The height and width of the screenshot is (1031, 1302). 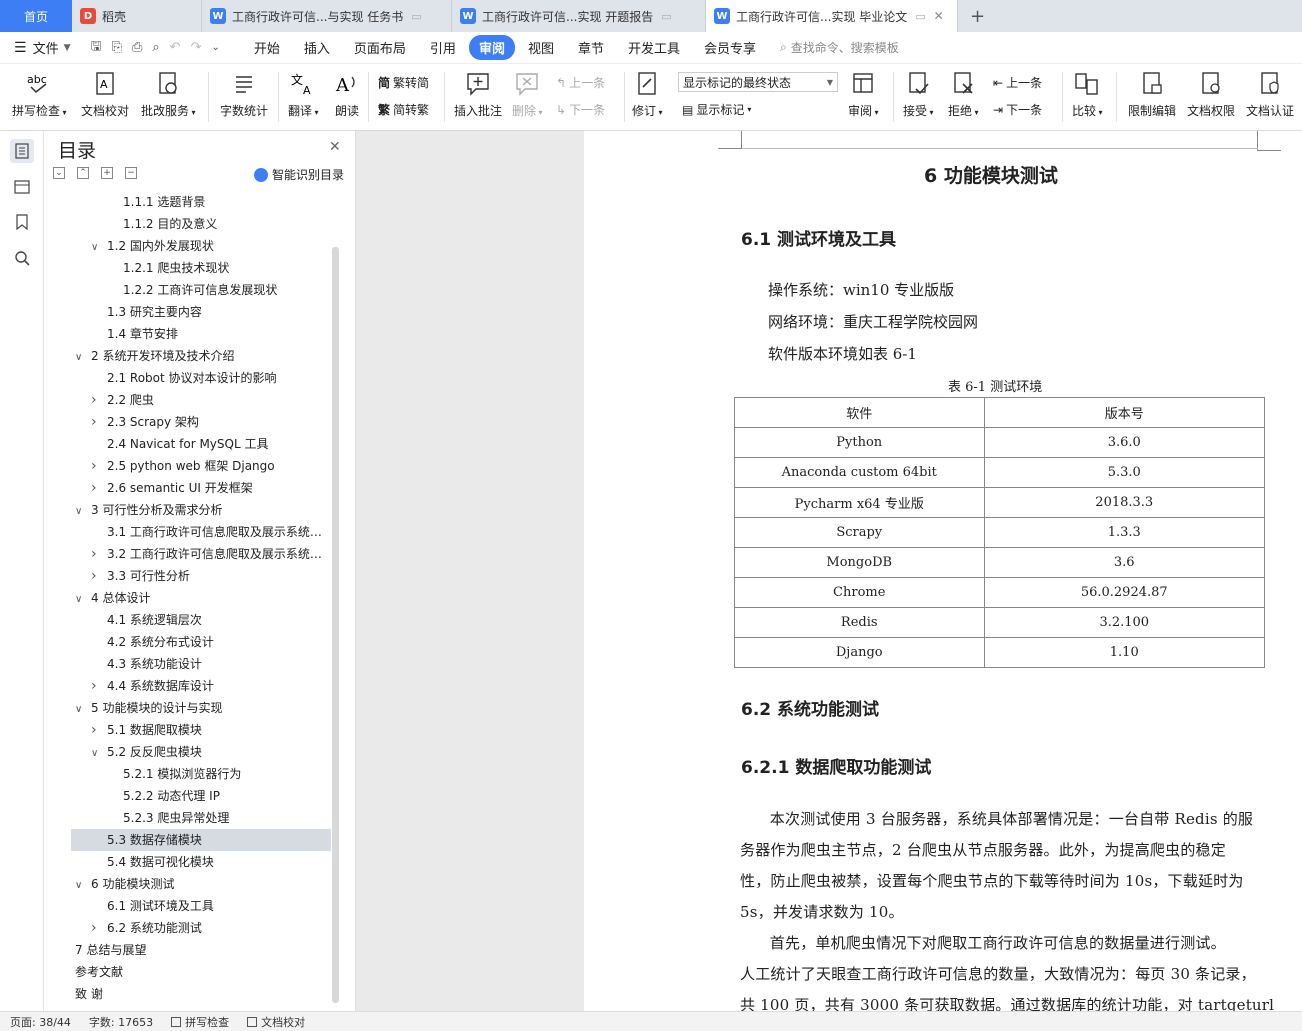 I want to click on toc-item: ∨ 2 系统开发环境及技术介绍, so click(x=201, y=356).